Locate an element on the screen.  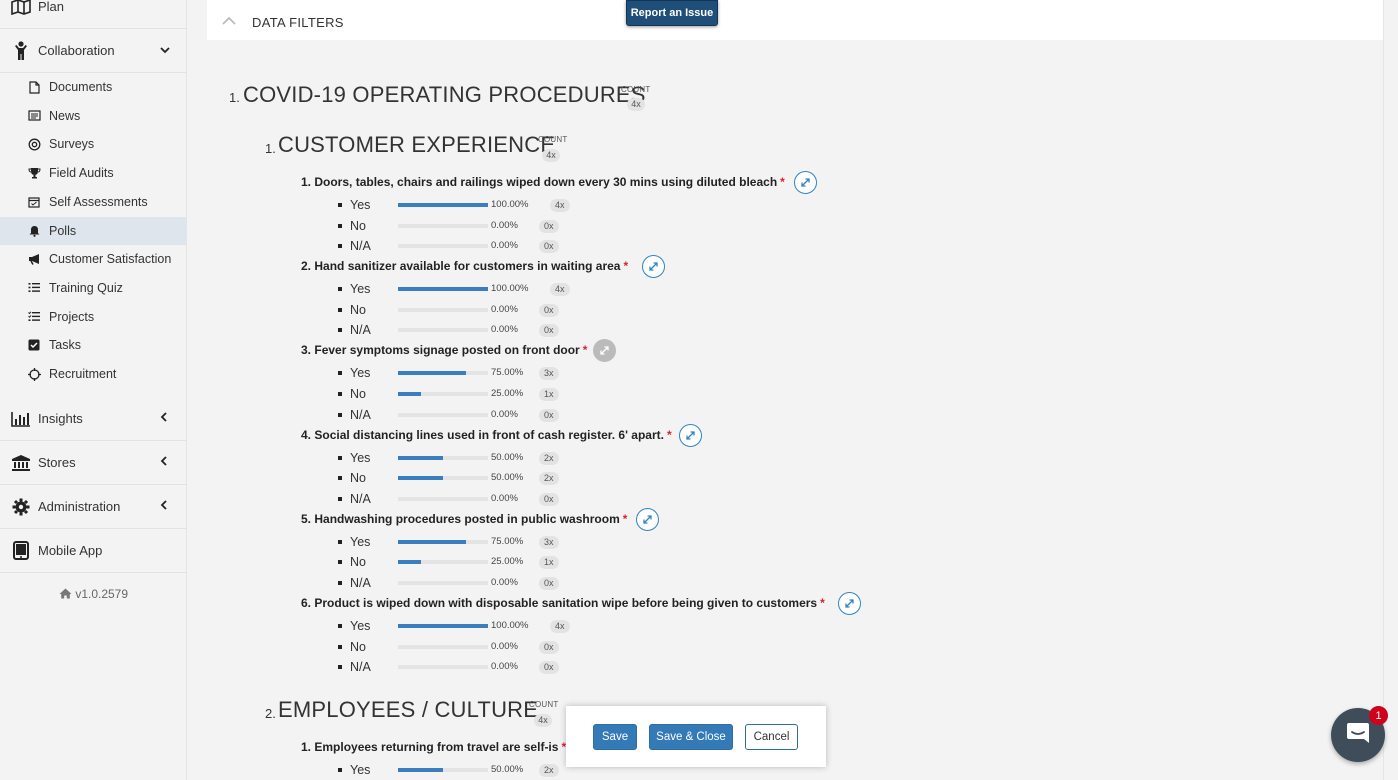
nav-administration: Administration is located at coordinates (93, 507).